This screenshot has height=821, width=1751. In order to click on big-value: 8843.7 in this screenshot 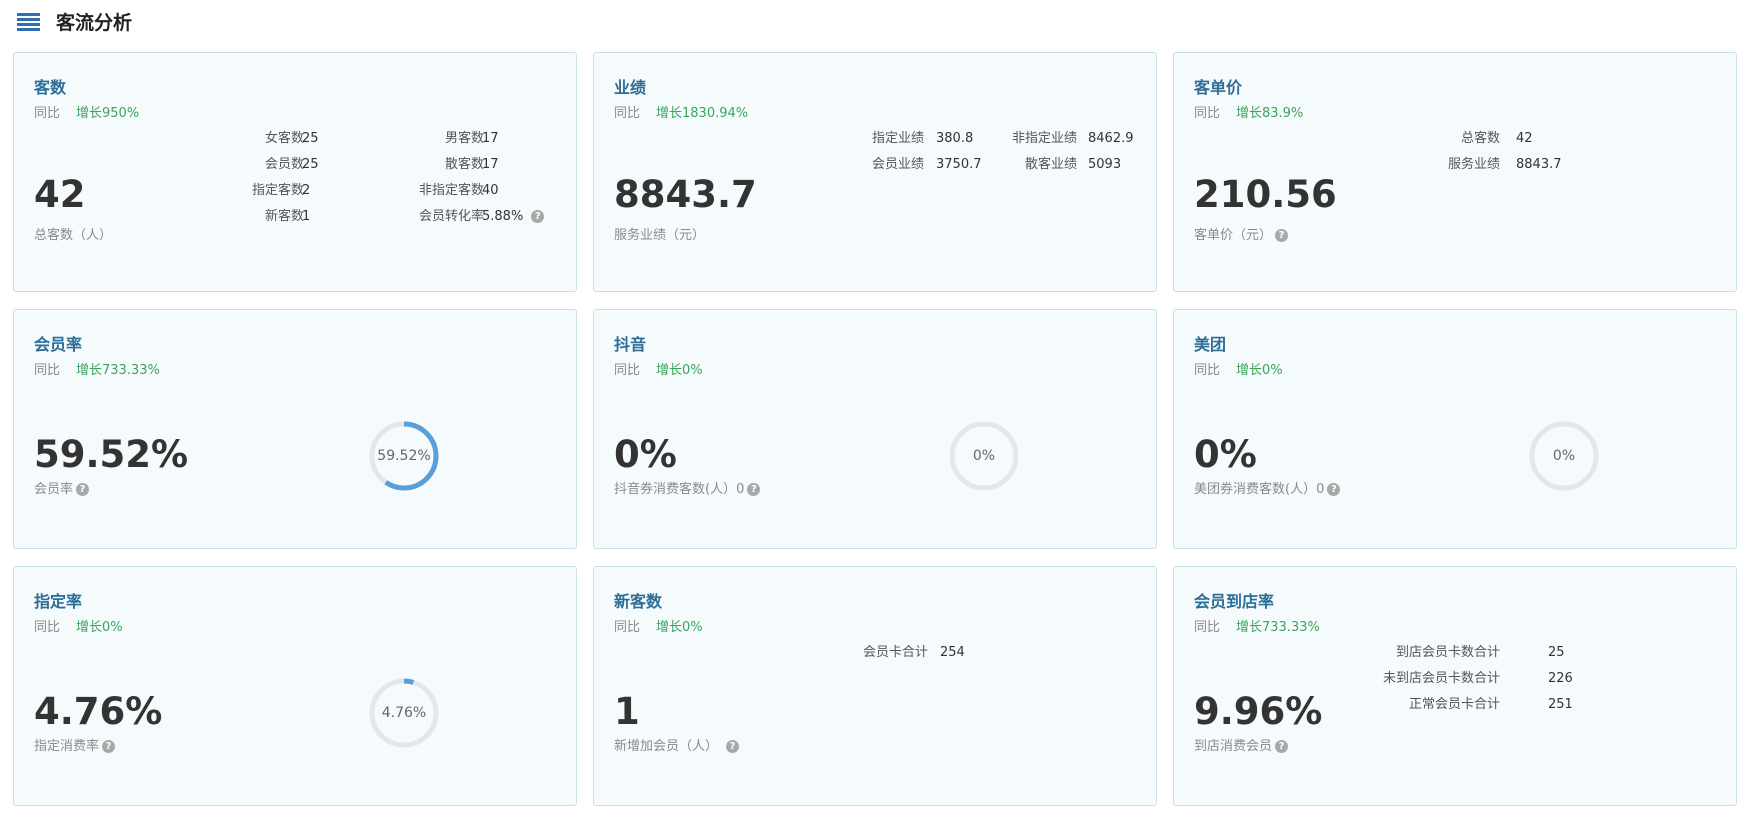, I will do `click(685, 194)`.